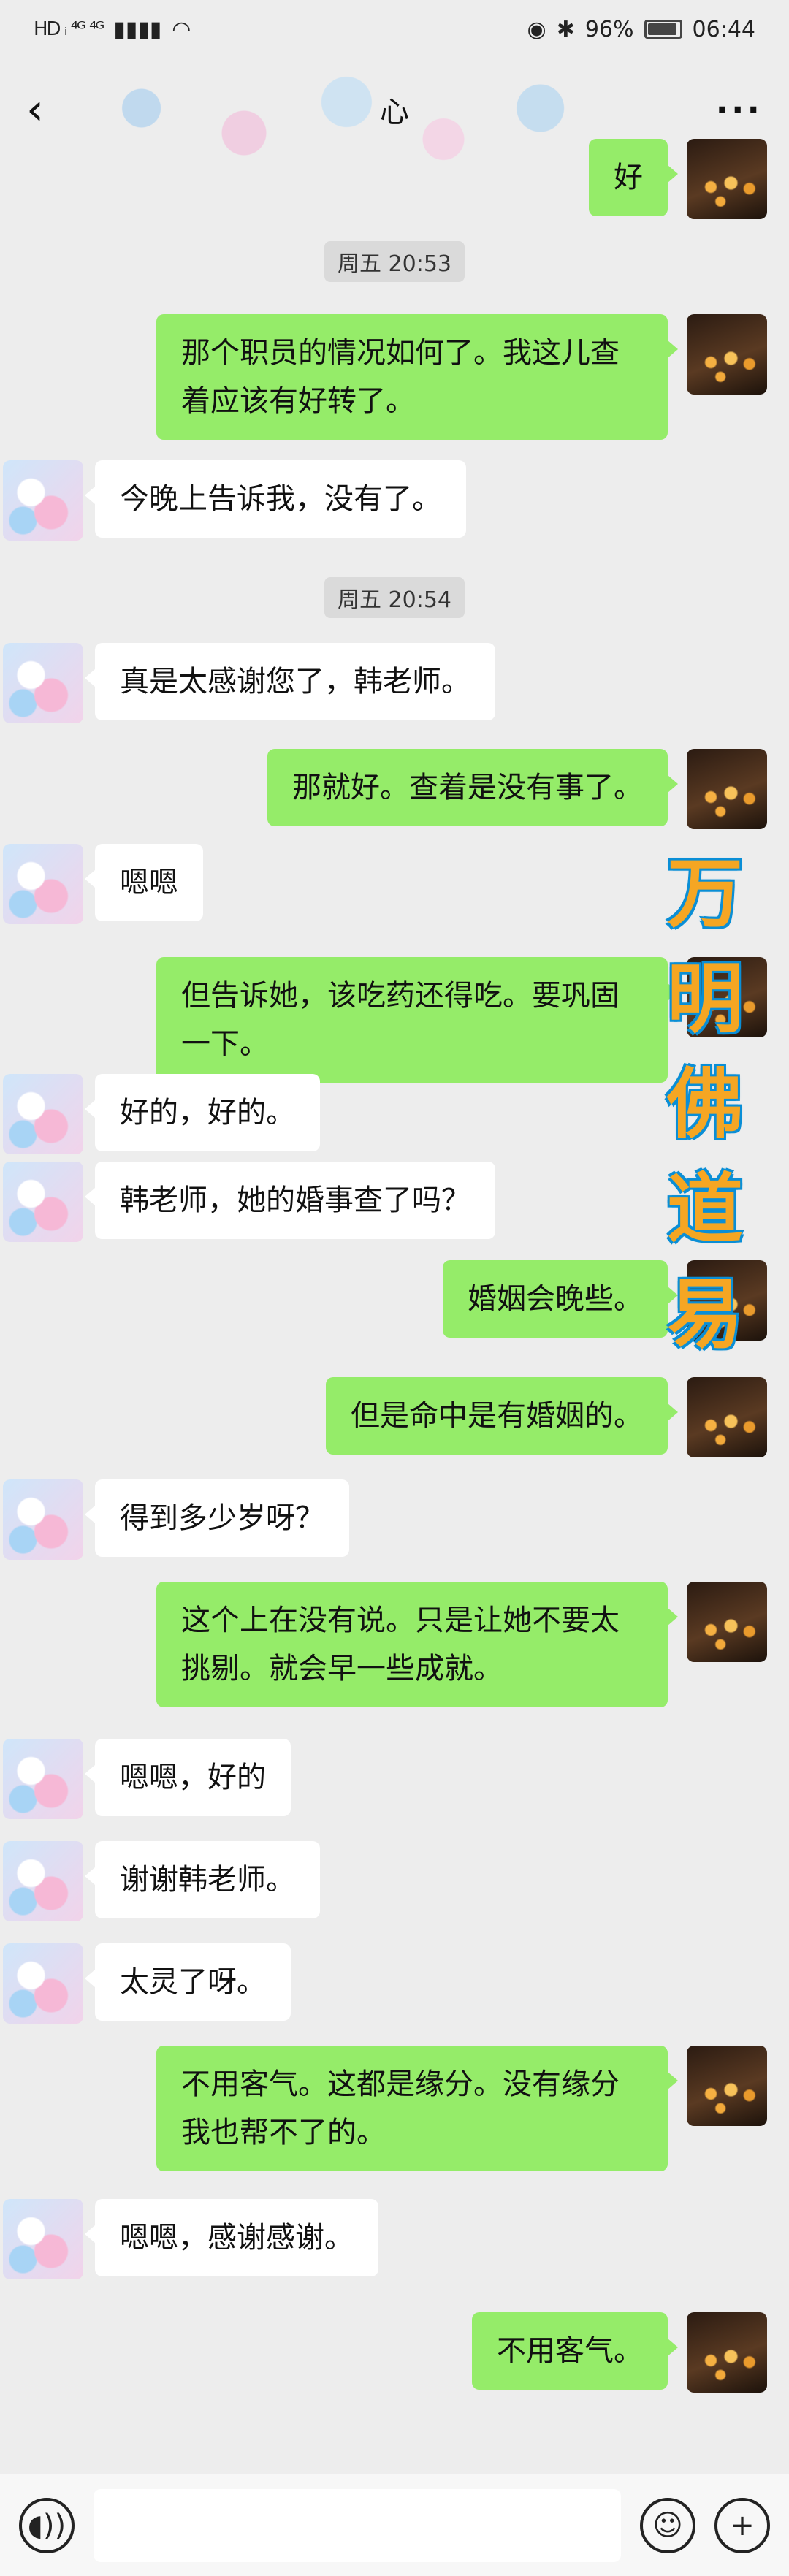 Image resolution: width=789 pixels, height=2576 pixels. What do you see at coordinates (739, 110) in the screenshot?
I see `more-dots-icon: ···` at bounding box center [739, 110].